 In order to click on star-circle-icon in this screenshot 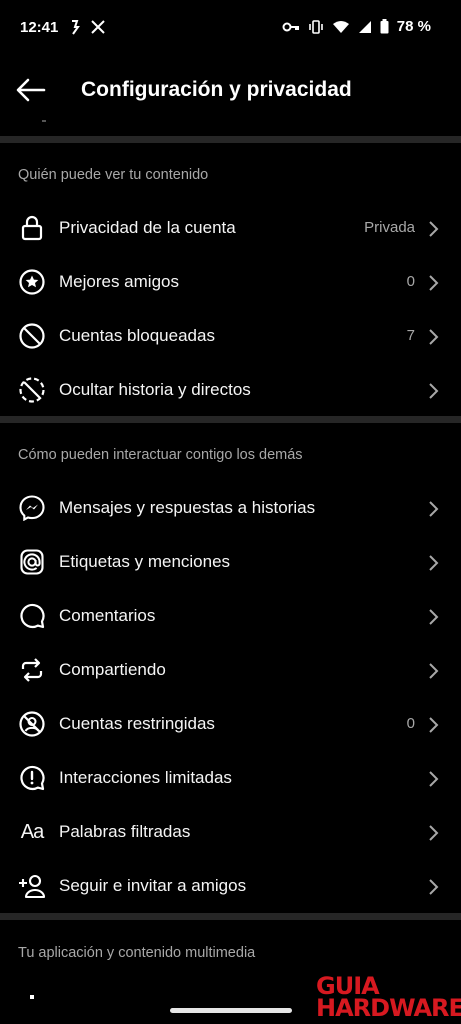, I will do `click(32, 282)`.